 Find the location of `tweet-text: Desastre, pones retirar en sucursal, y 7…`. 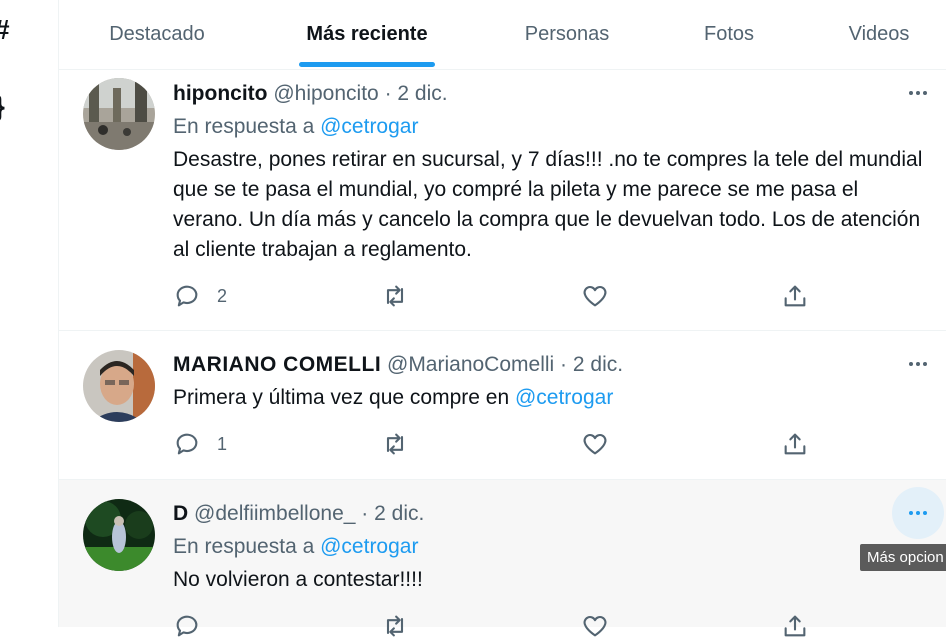

tweet-text: Desastre, pones retirar en sucursal, y 7… is located at coordinates (548, 204).